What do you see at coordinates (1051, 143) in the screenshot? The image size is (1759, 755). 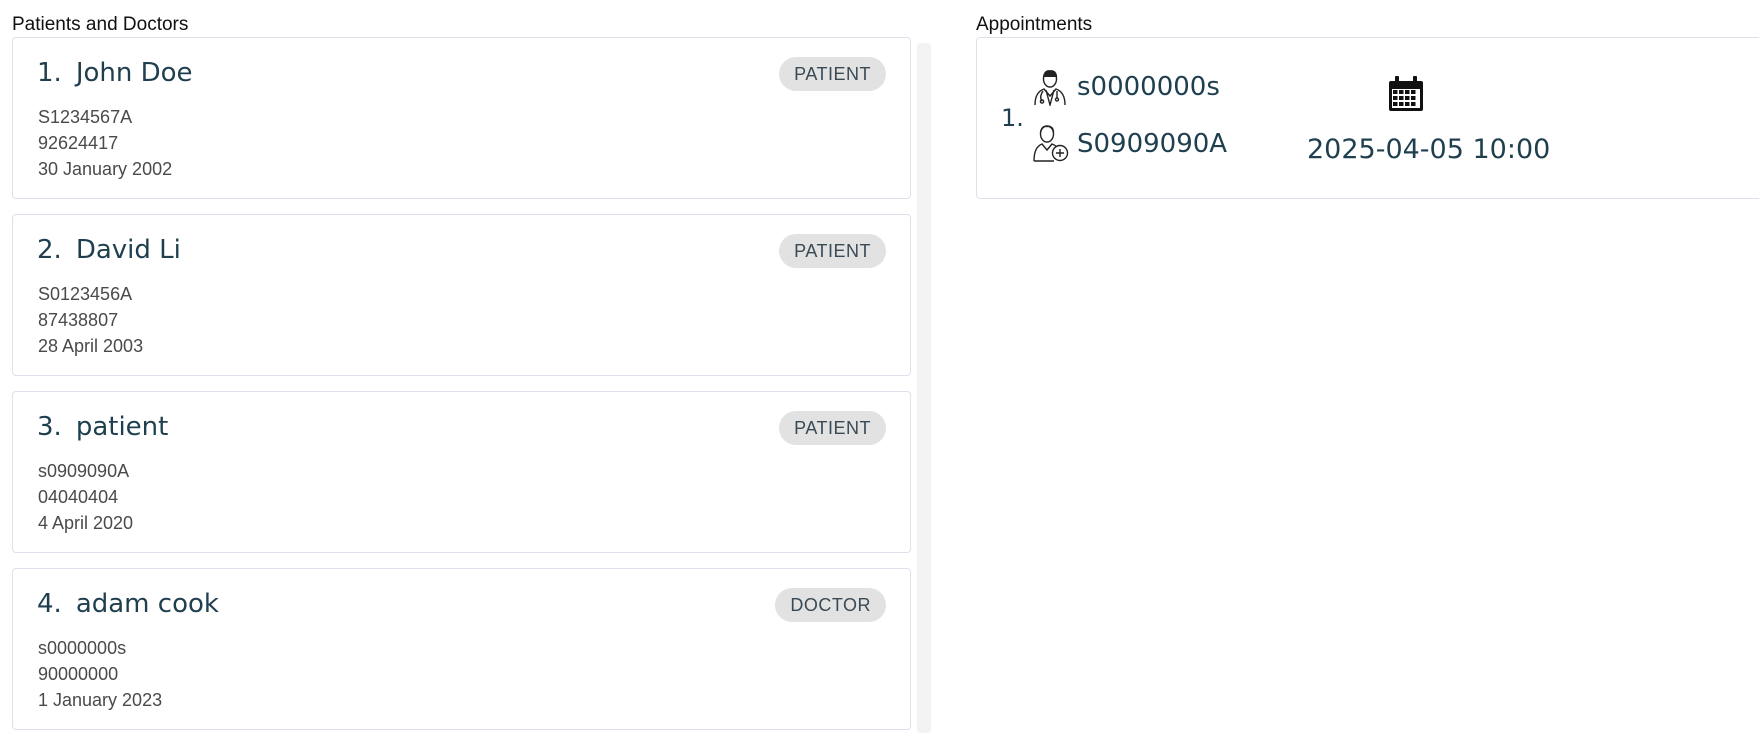 I see `patient-icon` at bounding box center [1051, 143].